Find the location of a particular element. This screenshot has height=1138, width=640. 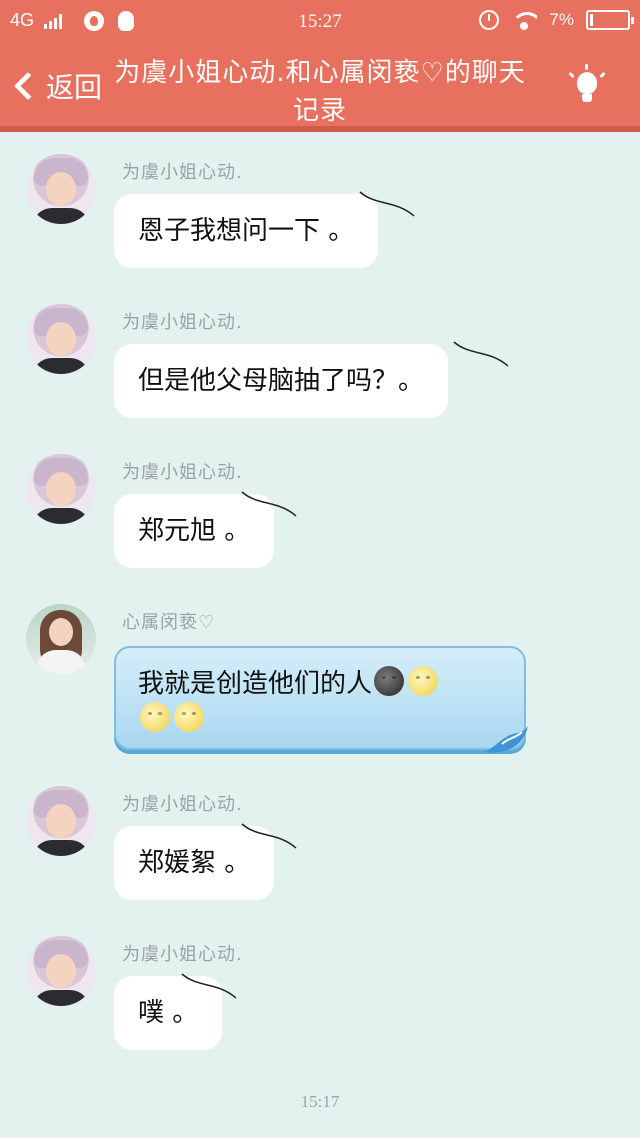

lightbulb-icon is located at coordinates (587, 86).